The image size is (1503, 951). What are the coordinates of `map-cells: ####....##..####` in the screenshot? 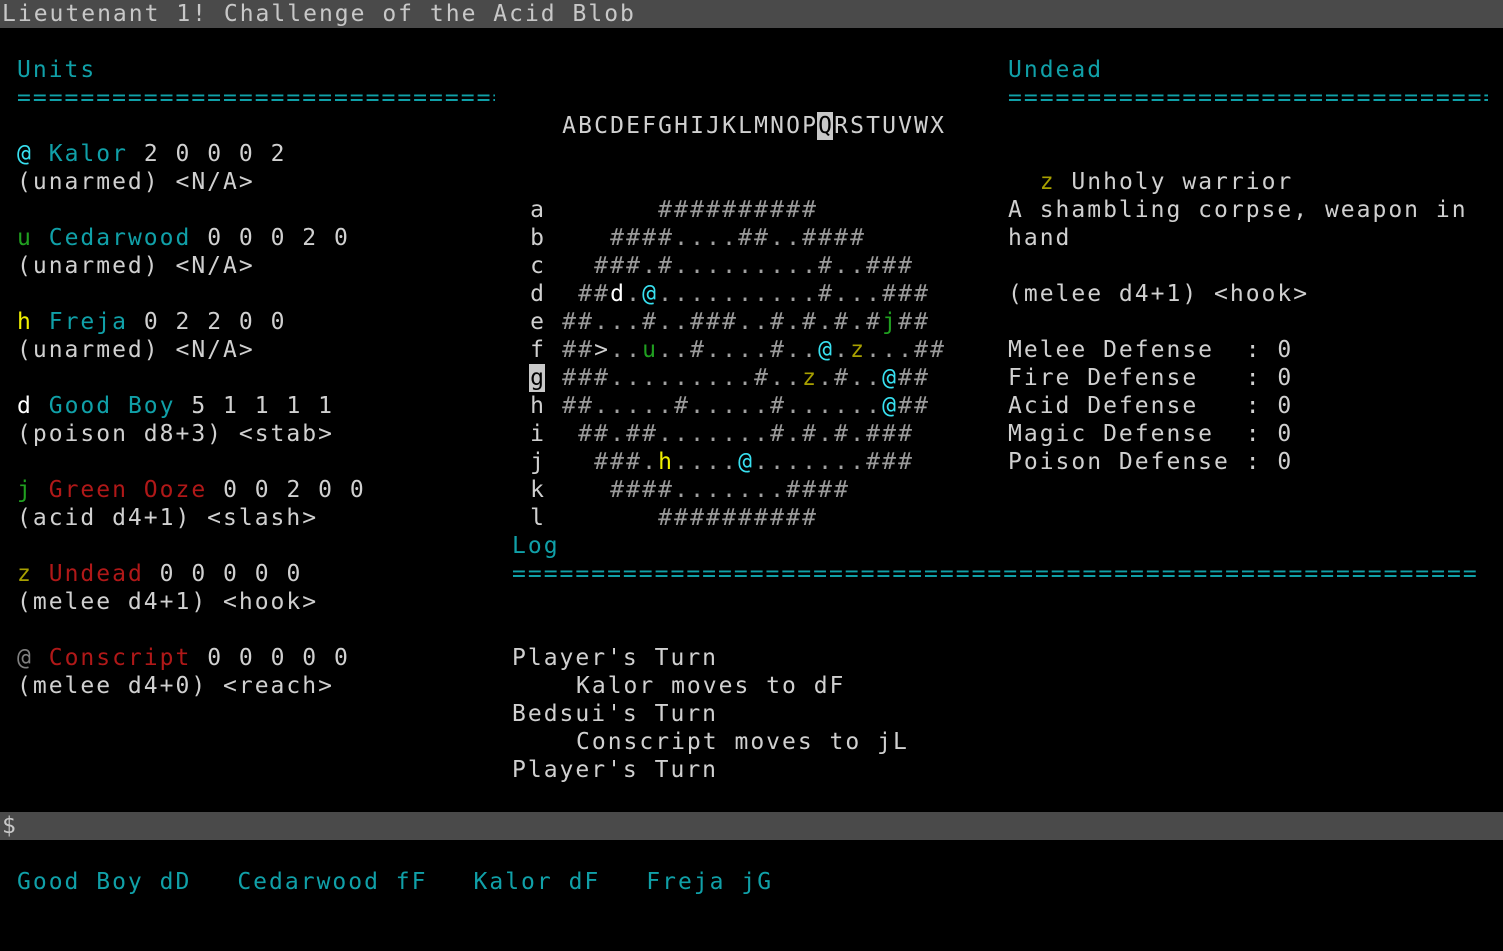 It's located at (737, 238).